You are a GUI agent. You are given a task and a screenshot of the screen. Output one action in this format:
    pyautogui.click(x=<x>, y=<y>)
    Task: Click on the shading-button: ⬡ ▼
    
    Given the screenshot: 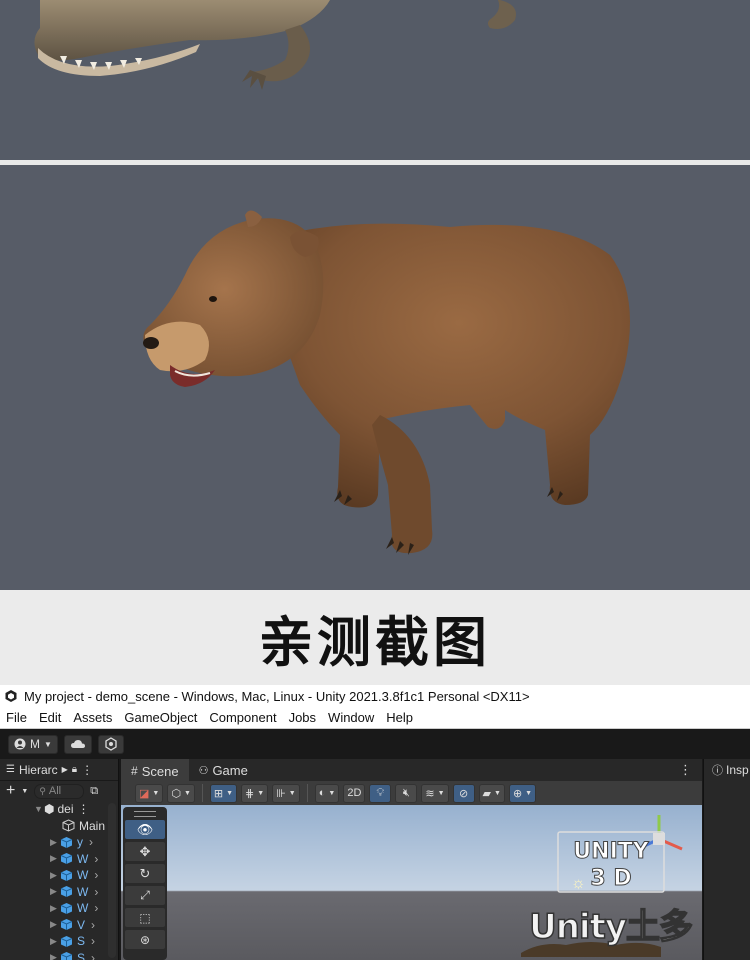 What is the action you would take?
    pyautogui.click(x=181, y=793)
    